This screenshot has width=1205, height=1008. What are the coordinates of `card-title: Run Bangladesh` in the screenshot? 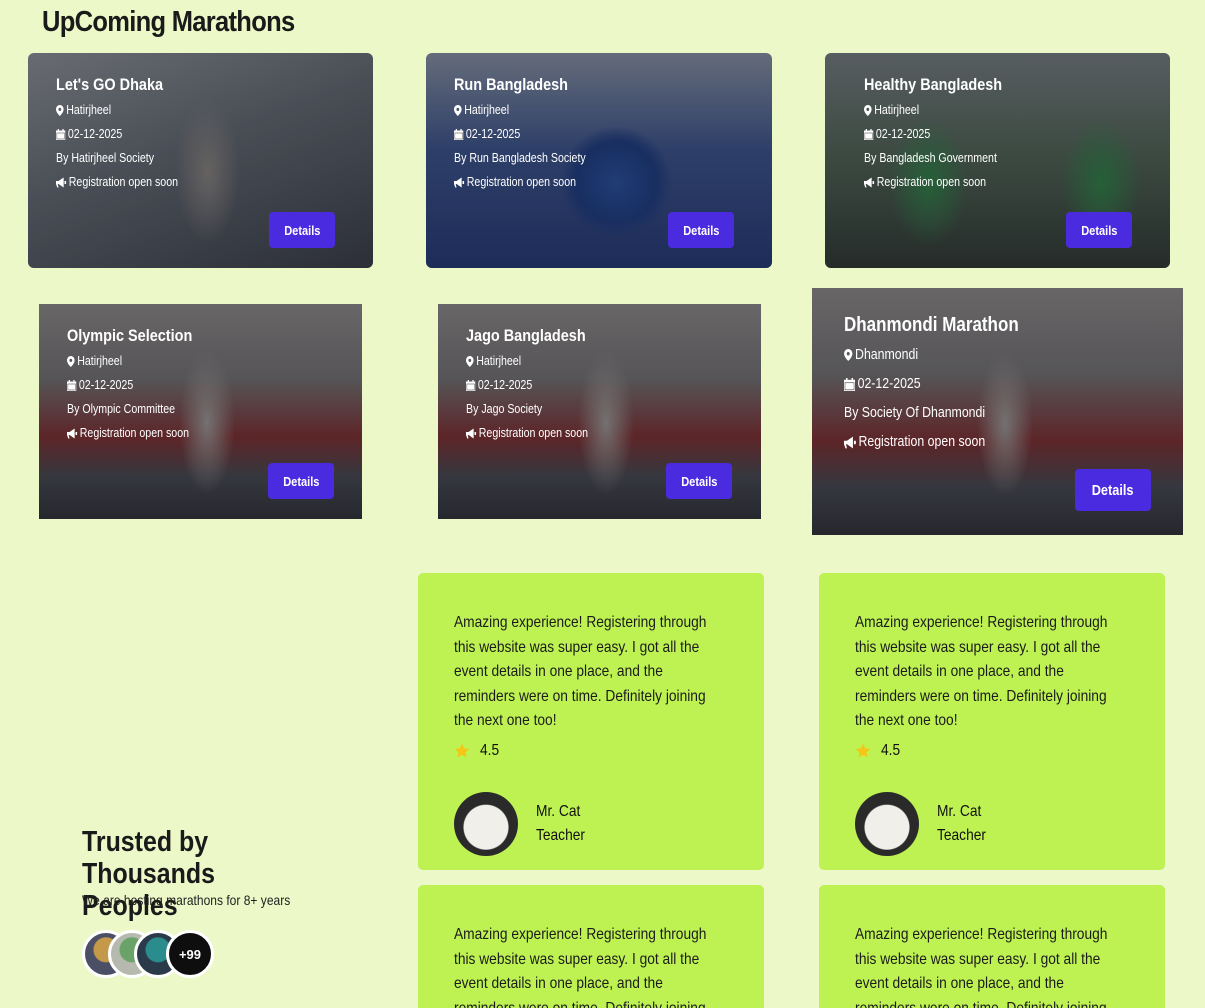 It's located at (511, 84).